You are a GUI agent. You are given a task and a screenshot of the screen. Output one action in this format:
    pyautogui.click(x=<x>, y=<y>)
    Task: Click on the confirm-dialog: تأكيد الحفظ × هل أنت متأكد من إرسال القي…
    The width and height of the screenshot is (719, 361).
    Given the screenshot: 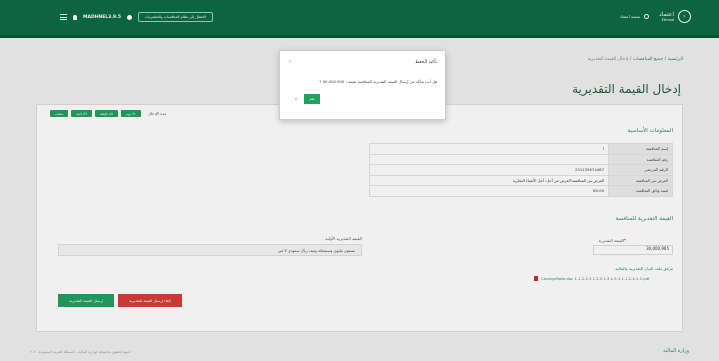 What is the action you would take?
    pyautogui.click(x=362, y=85)
    